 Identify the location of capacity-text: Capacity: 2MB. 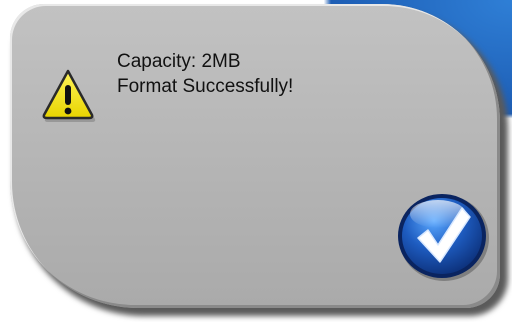
(179, 61).